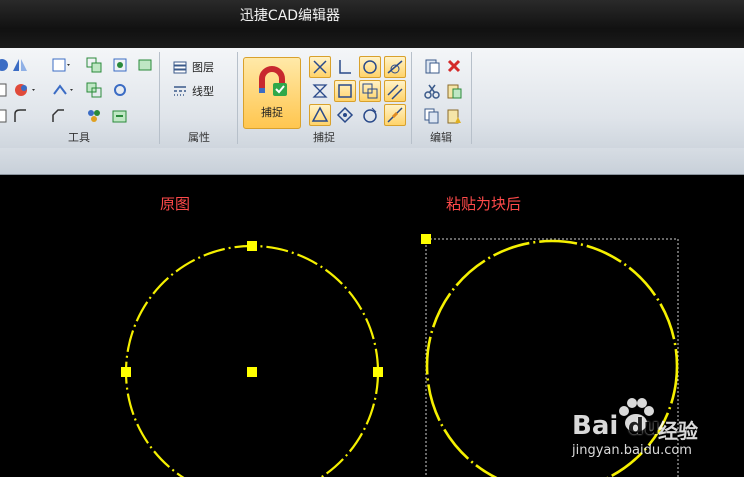  I want to click on snap-quadrant-button, so click(370, 115).